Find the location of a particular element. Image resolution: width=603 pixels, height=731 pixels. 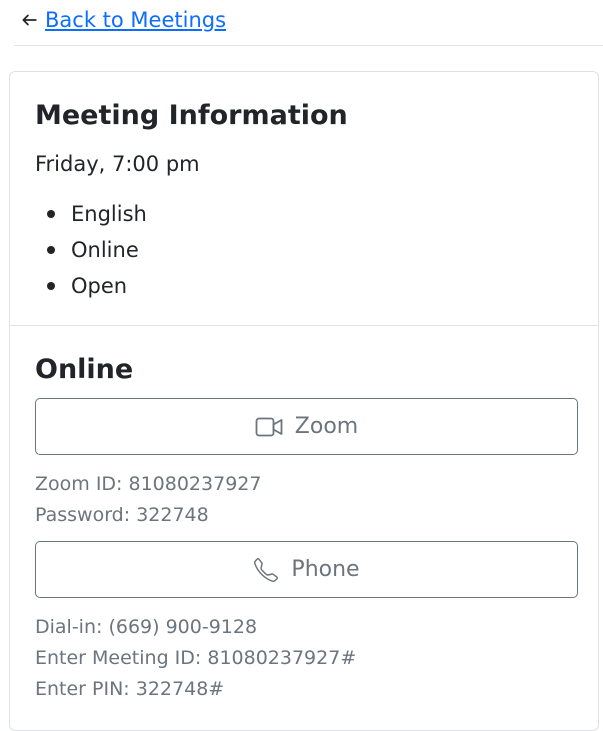

zoom-details: Zoom ID: 81080237927 Password: 322748 is located at coordinates (148, 500).